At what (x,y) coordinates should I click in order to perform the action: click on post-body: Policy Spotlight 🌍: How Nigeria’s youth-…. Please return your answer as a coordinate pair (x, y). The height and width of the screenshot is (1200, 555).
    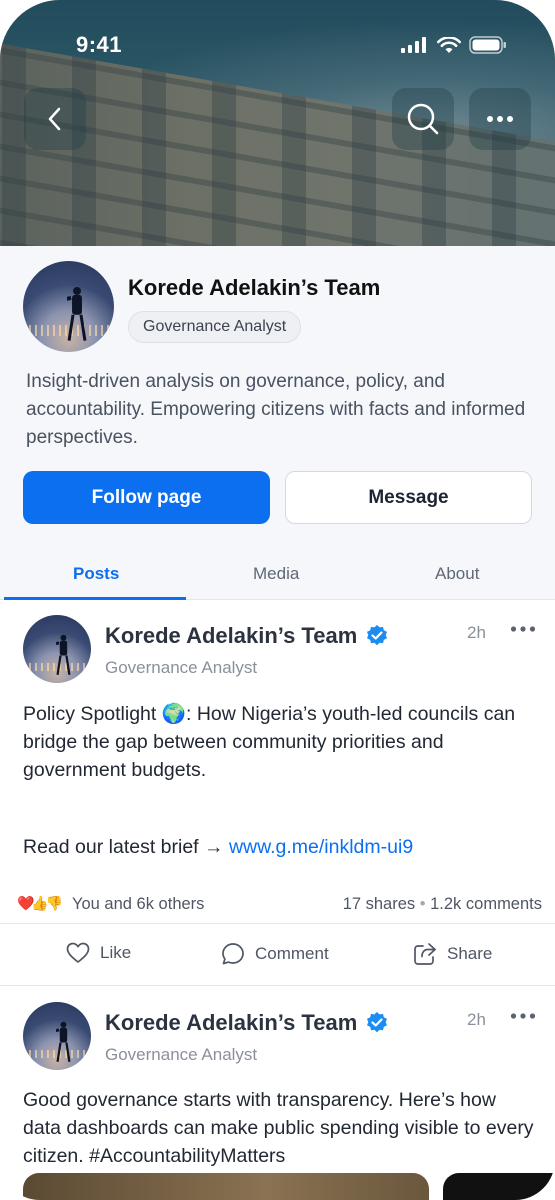
    Looking at the image, I should click on (269, 742).